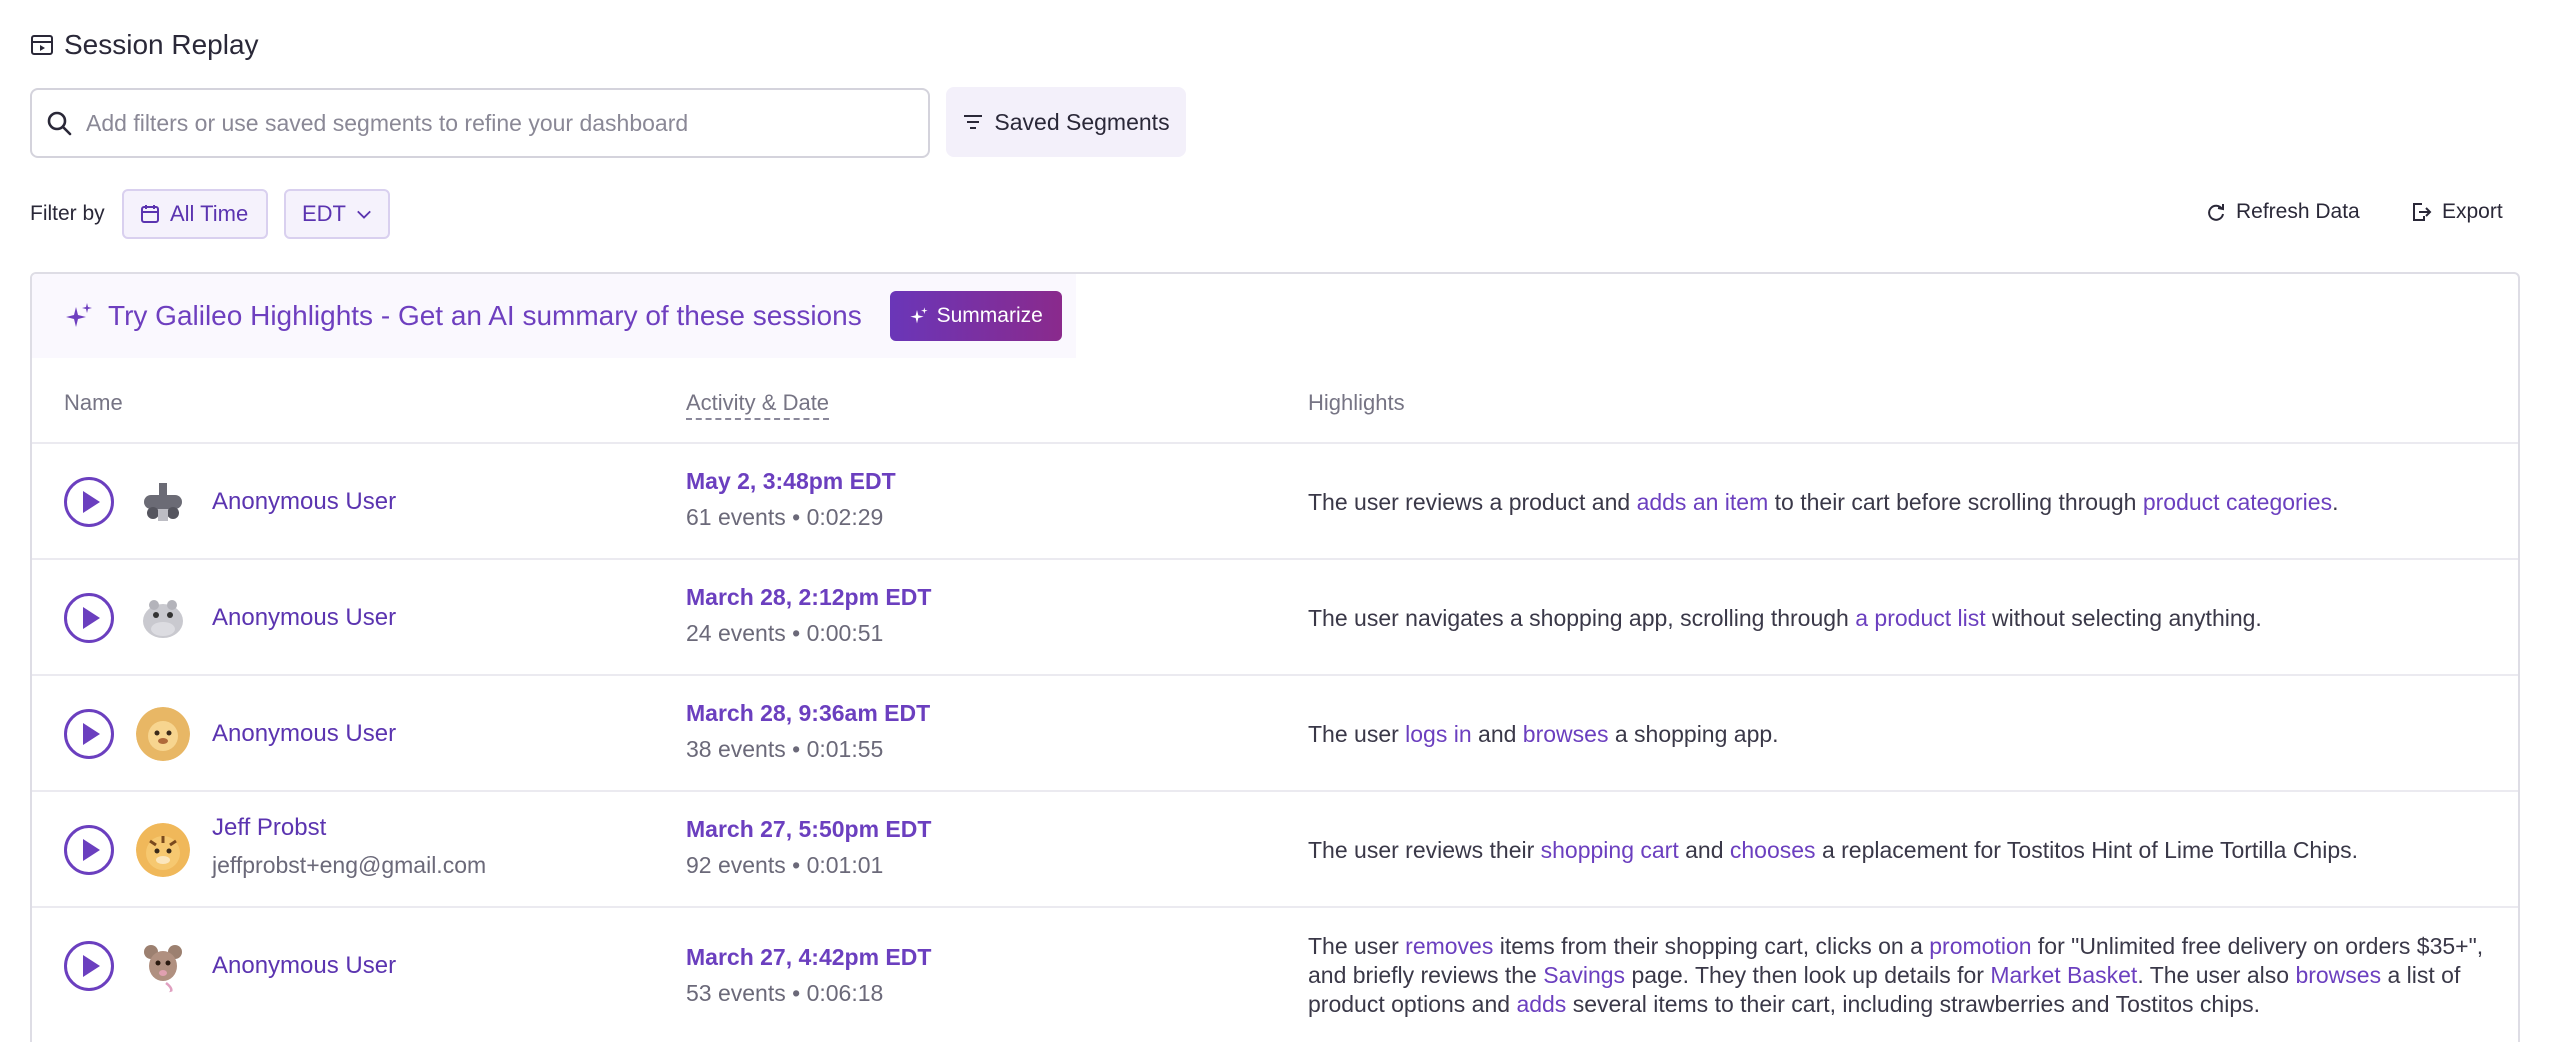 The height and width of the screenshot is (1042, 2554). Describe the element at coordinates (1584, 975) in the screenshot. I see `highlight-link: Savings` at that location.